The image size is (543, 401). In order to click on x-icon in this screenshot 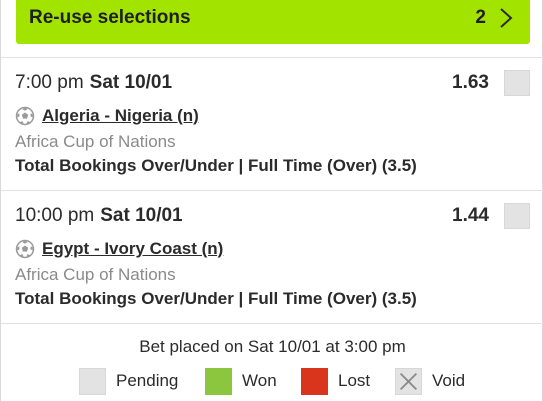, I will do `click(408, 381)`.